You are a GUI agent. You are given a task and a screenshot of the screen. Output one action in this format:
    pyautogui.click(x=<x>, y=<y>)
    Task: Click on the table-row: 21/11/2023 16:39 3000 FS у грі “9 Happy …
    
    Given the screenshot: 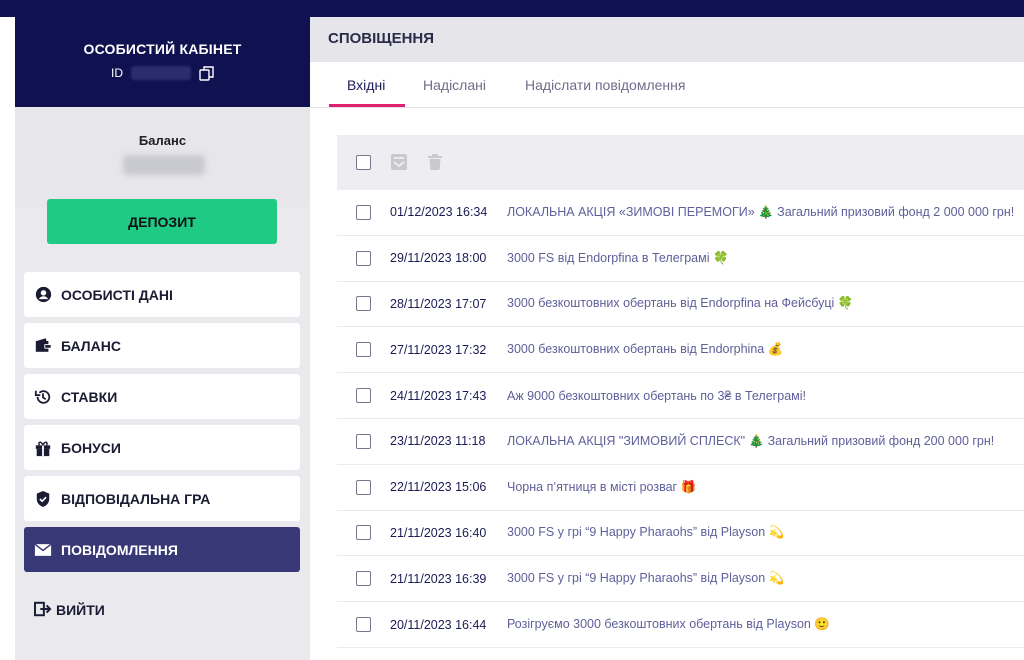 What is the action you would take?
    pyautogui.click(x=680, y=579)
    